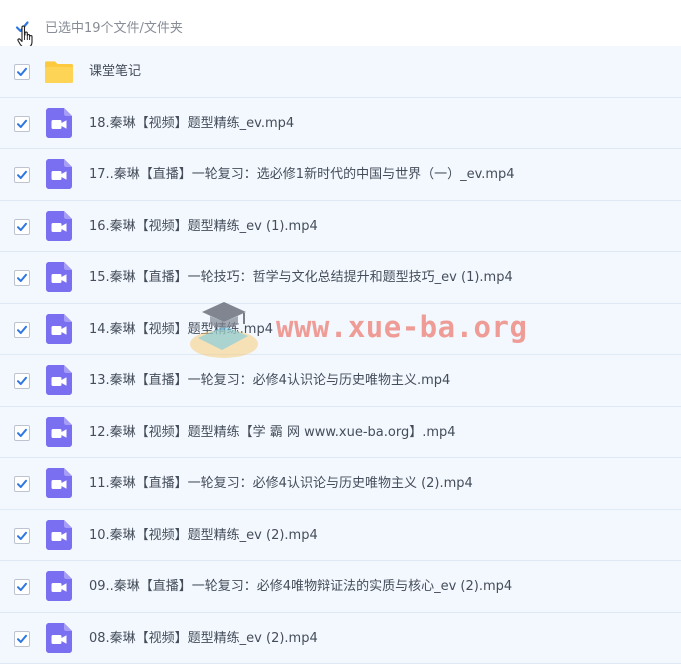  I want to click on file-row: 13.秦琳【直播】一轮复习：必修4认识论与历史唯物主义.mp4, so click(340, 381).